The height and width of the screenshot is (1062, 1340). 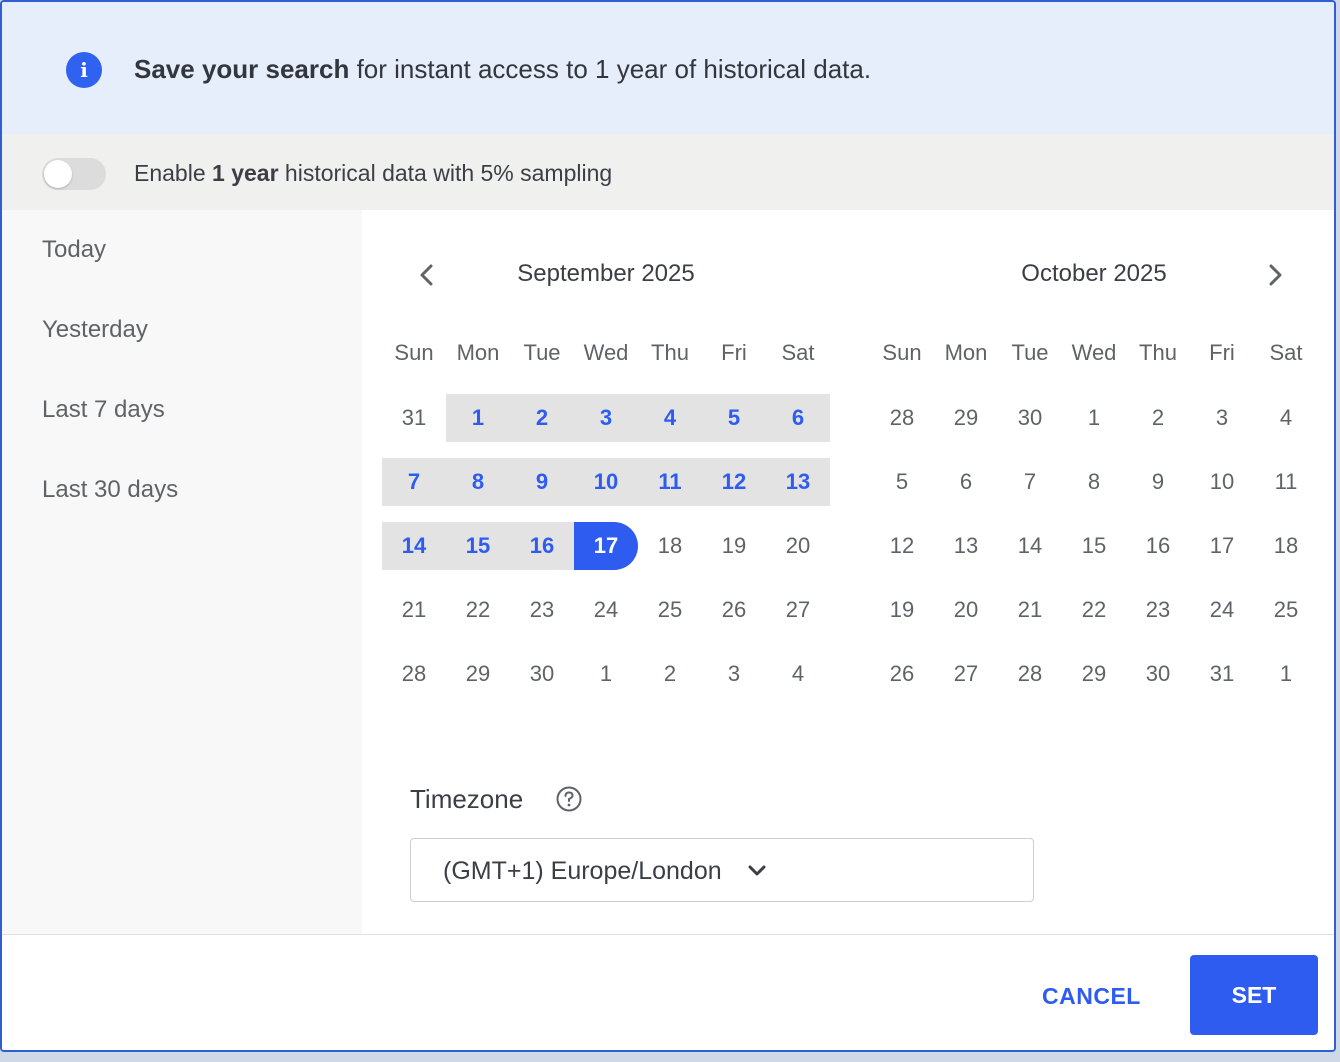 What do you see at coordinates (74, 250) in the screenshot?
I see `preset-today: Today` at bounding box center [74, 250].